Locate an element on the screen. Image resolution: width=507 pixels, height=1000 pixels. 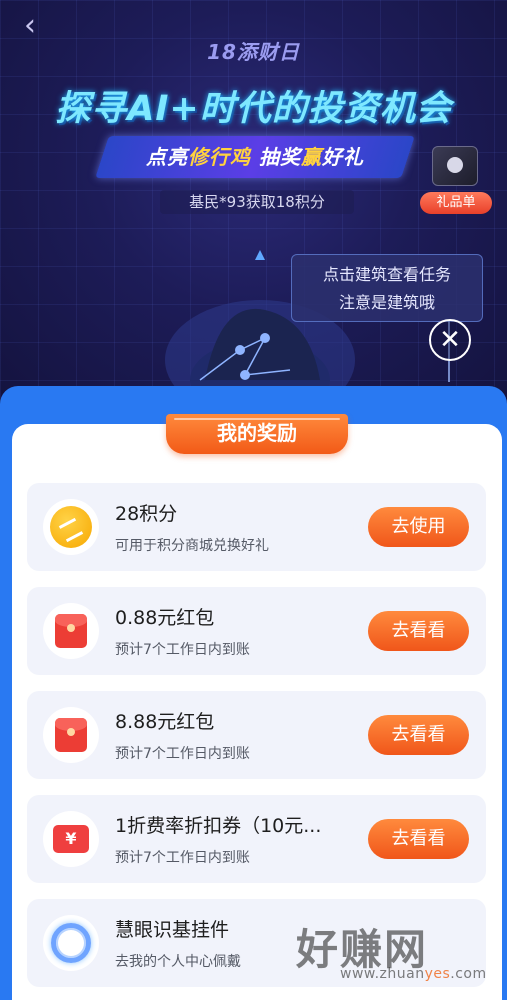
subtitle-highlight: 赢 is located at coordinates (311, 157).